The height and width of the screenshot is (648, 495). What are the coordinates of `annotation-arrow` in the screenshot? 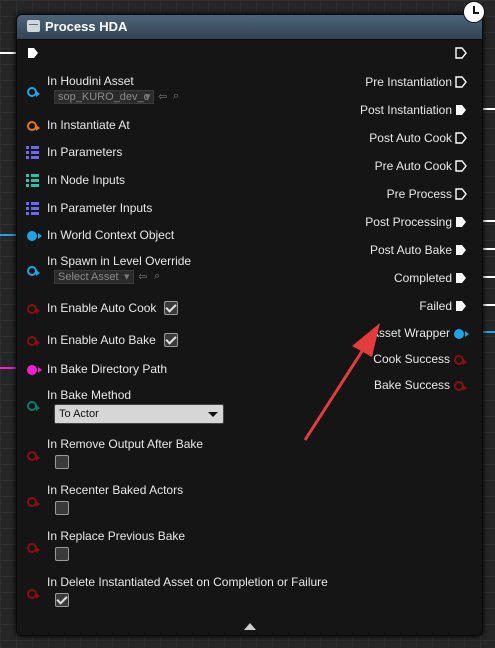 It's located at (341, 382).